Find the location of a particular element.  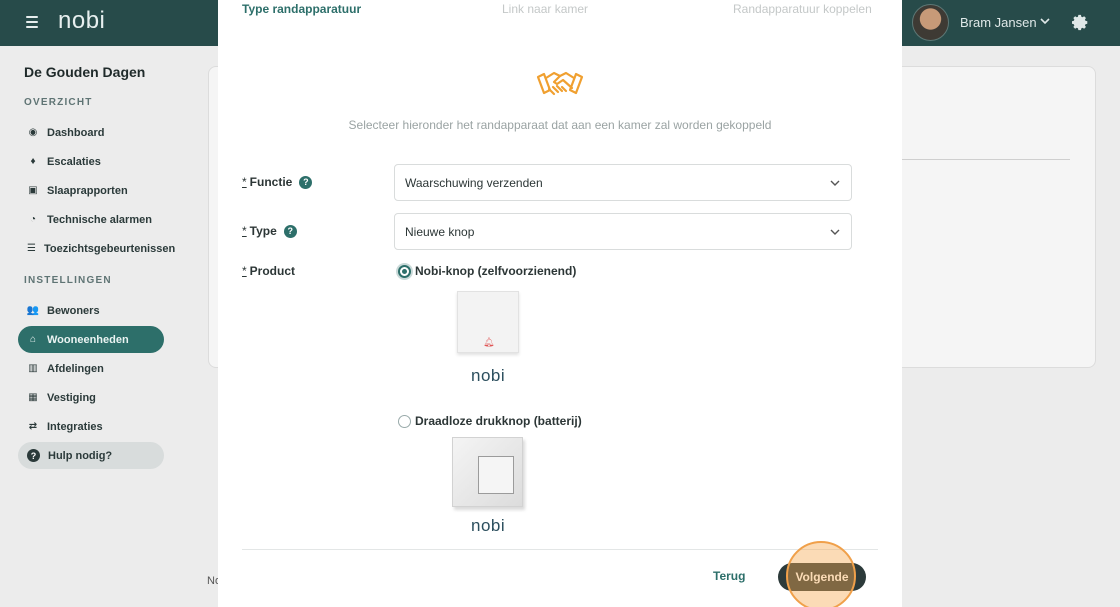

product-option-label: Nobi-knop (zelfvoorzienend) is located at coordinates (496, 271).